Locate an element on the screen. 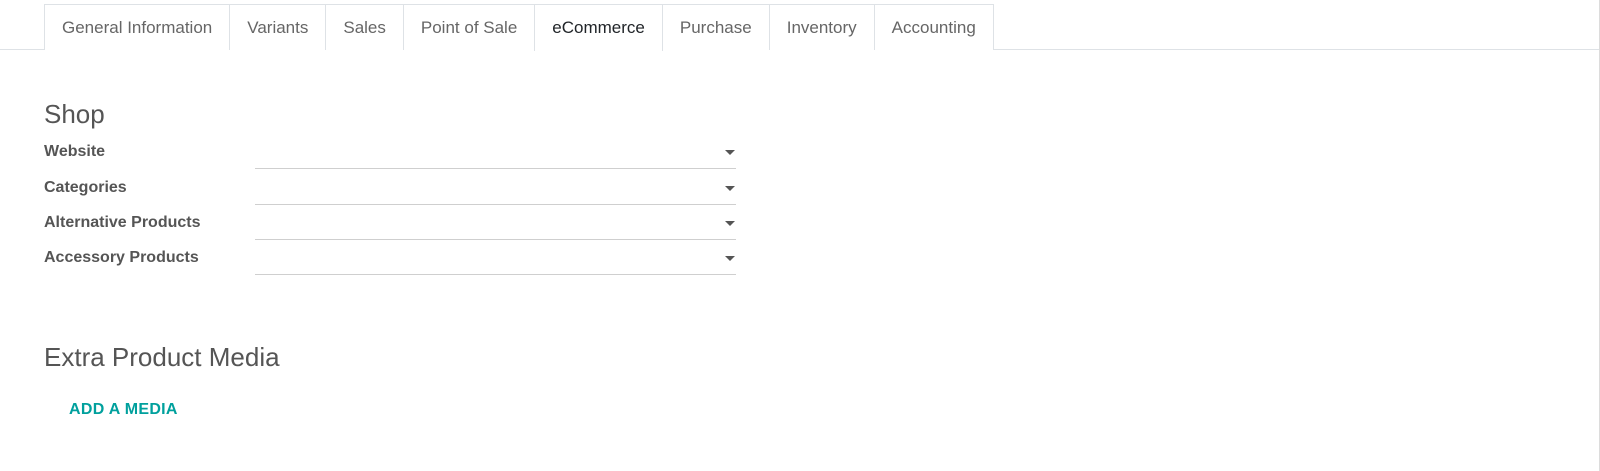 The image size is (1600, 471). website-label: Website is located at coordinates (75, 151).